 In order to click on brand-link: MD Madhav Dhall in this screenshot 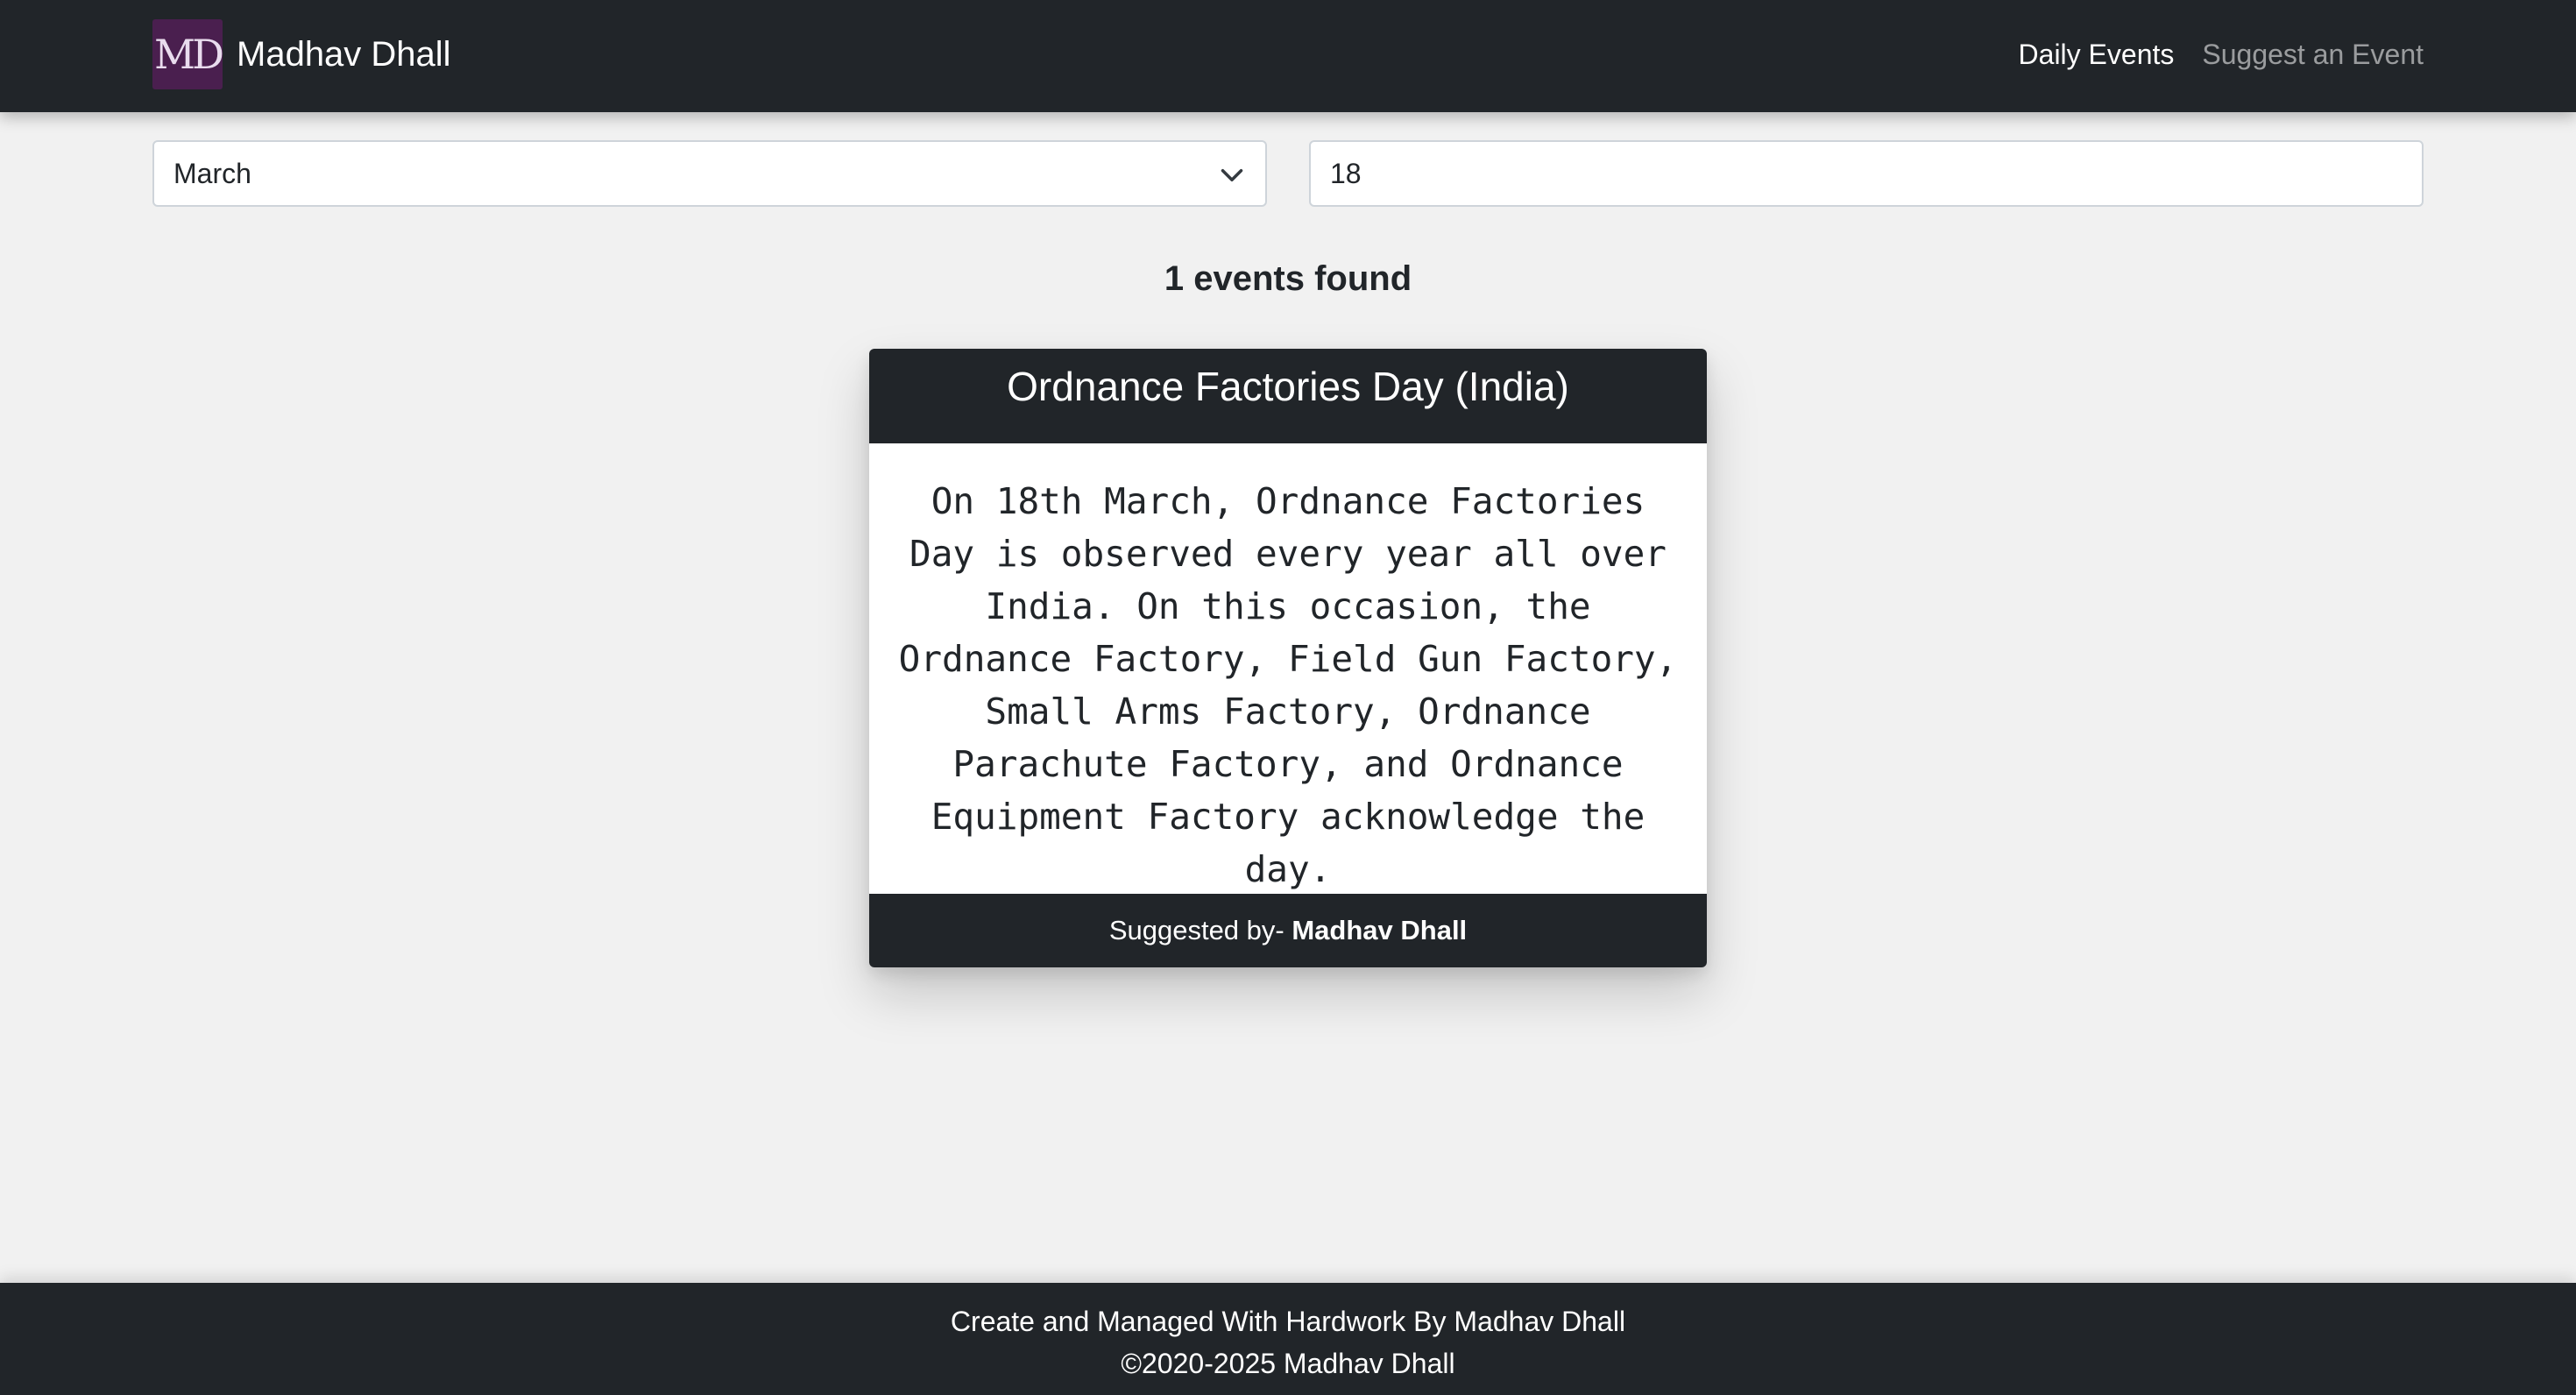, I will do `click(301, 54)`.